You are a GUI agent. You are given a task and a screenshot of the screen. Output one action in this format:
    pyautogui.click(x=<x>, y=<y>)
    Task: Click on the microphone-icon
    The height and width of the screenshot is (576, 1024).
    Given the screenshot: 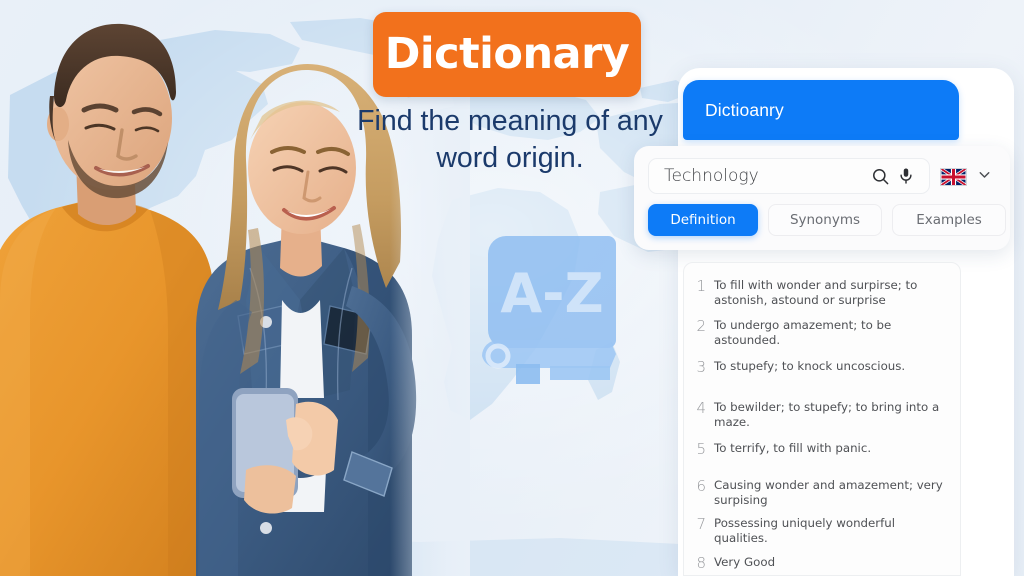 What is the action you would take?
    pyautogui.click(x=906, y=176)
    